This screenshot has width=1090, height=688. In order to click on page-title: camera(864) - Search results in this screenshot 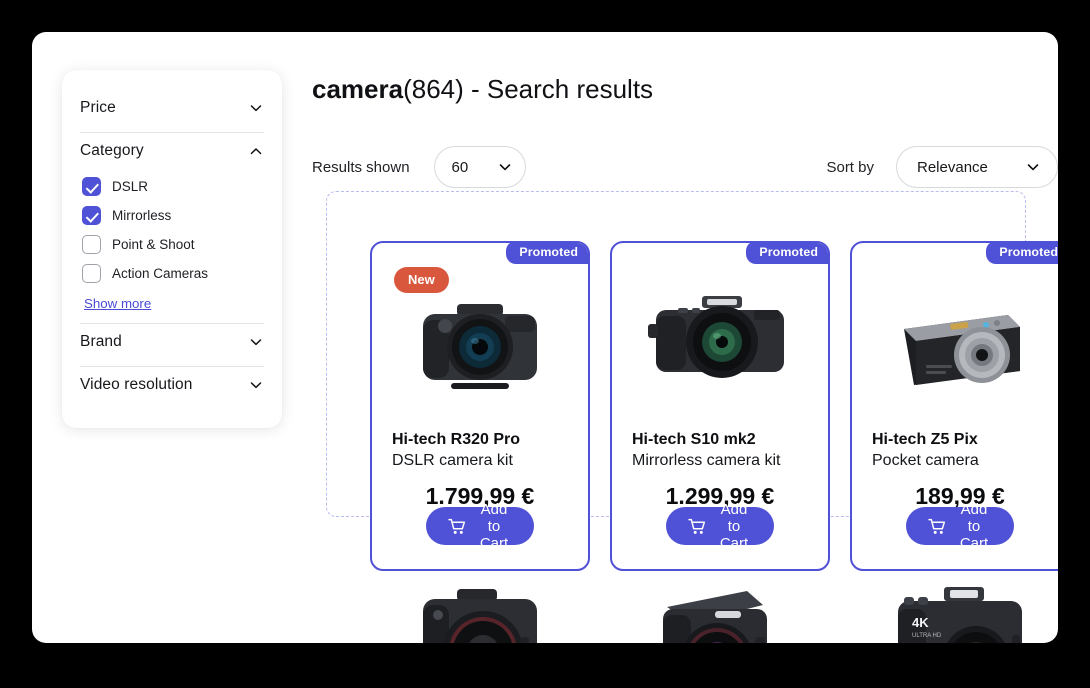, I will do `click(482, 89)`.